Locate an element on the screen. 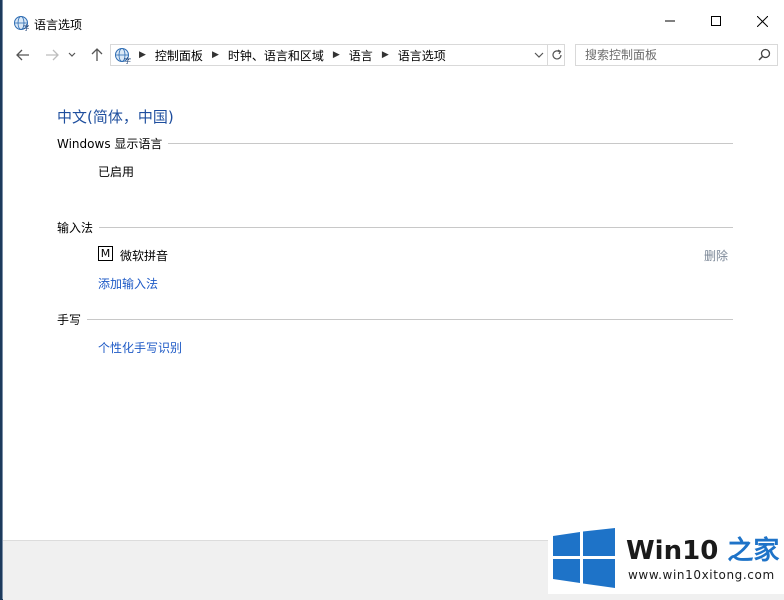 Image resolution: width=784 pixels, height=600 pixels. title-bar: 字 语言选项 is located at coordinates (393, 21).